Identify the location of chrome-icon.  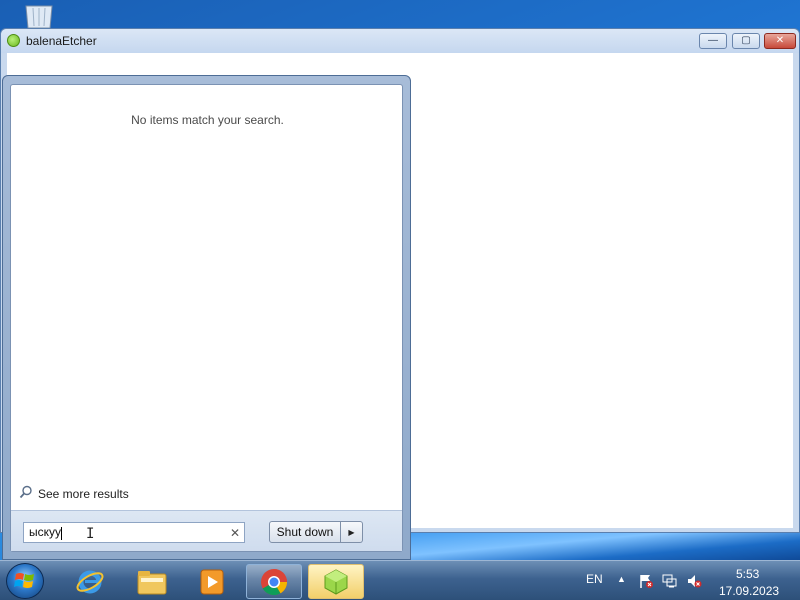
(274, 581).